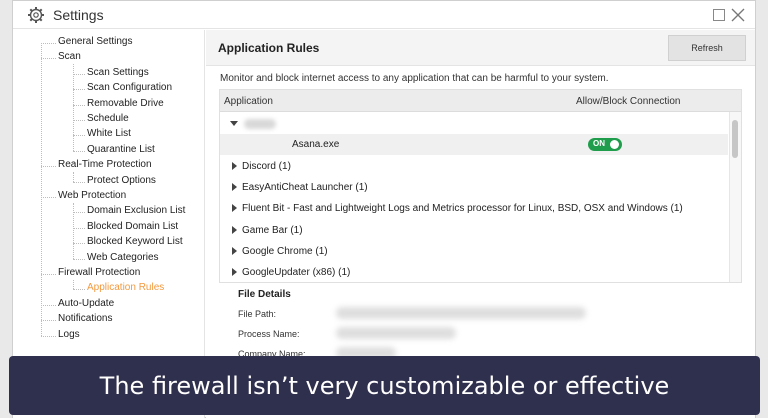 The image size is (768, 418). I want to click on sidebar-item-blocked-domain-list: Blocked Domain List, so click(132, 226).